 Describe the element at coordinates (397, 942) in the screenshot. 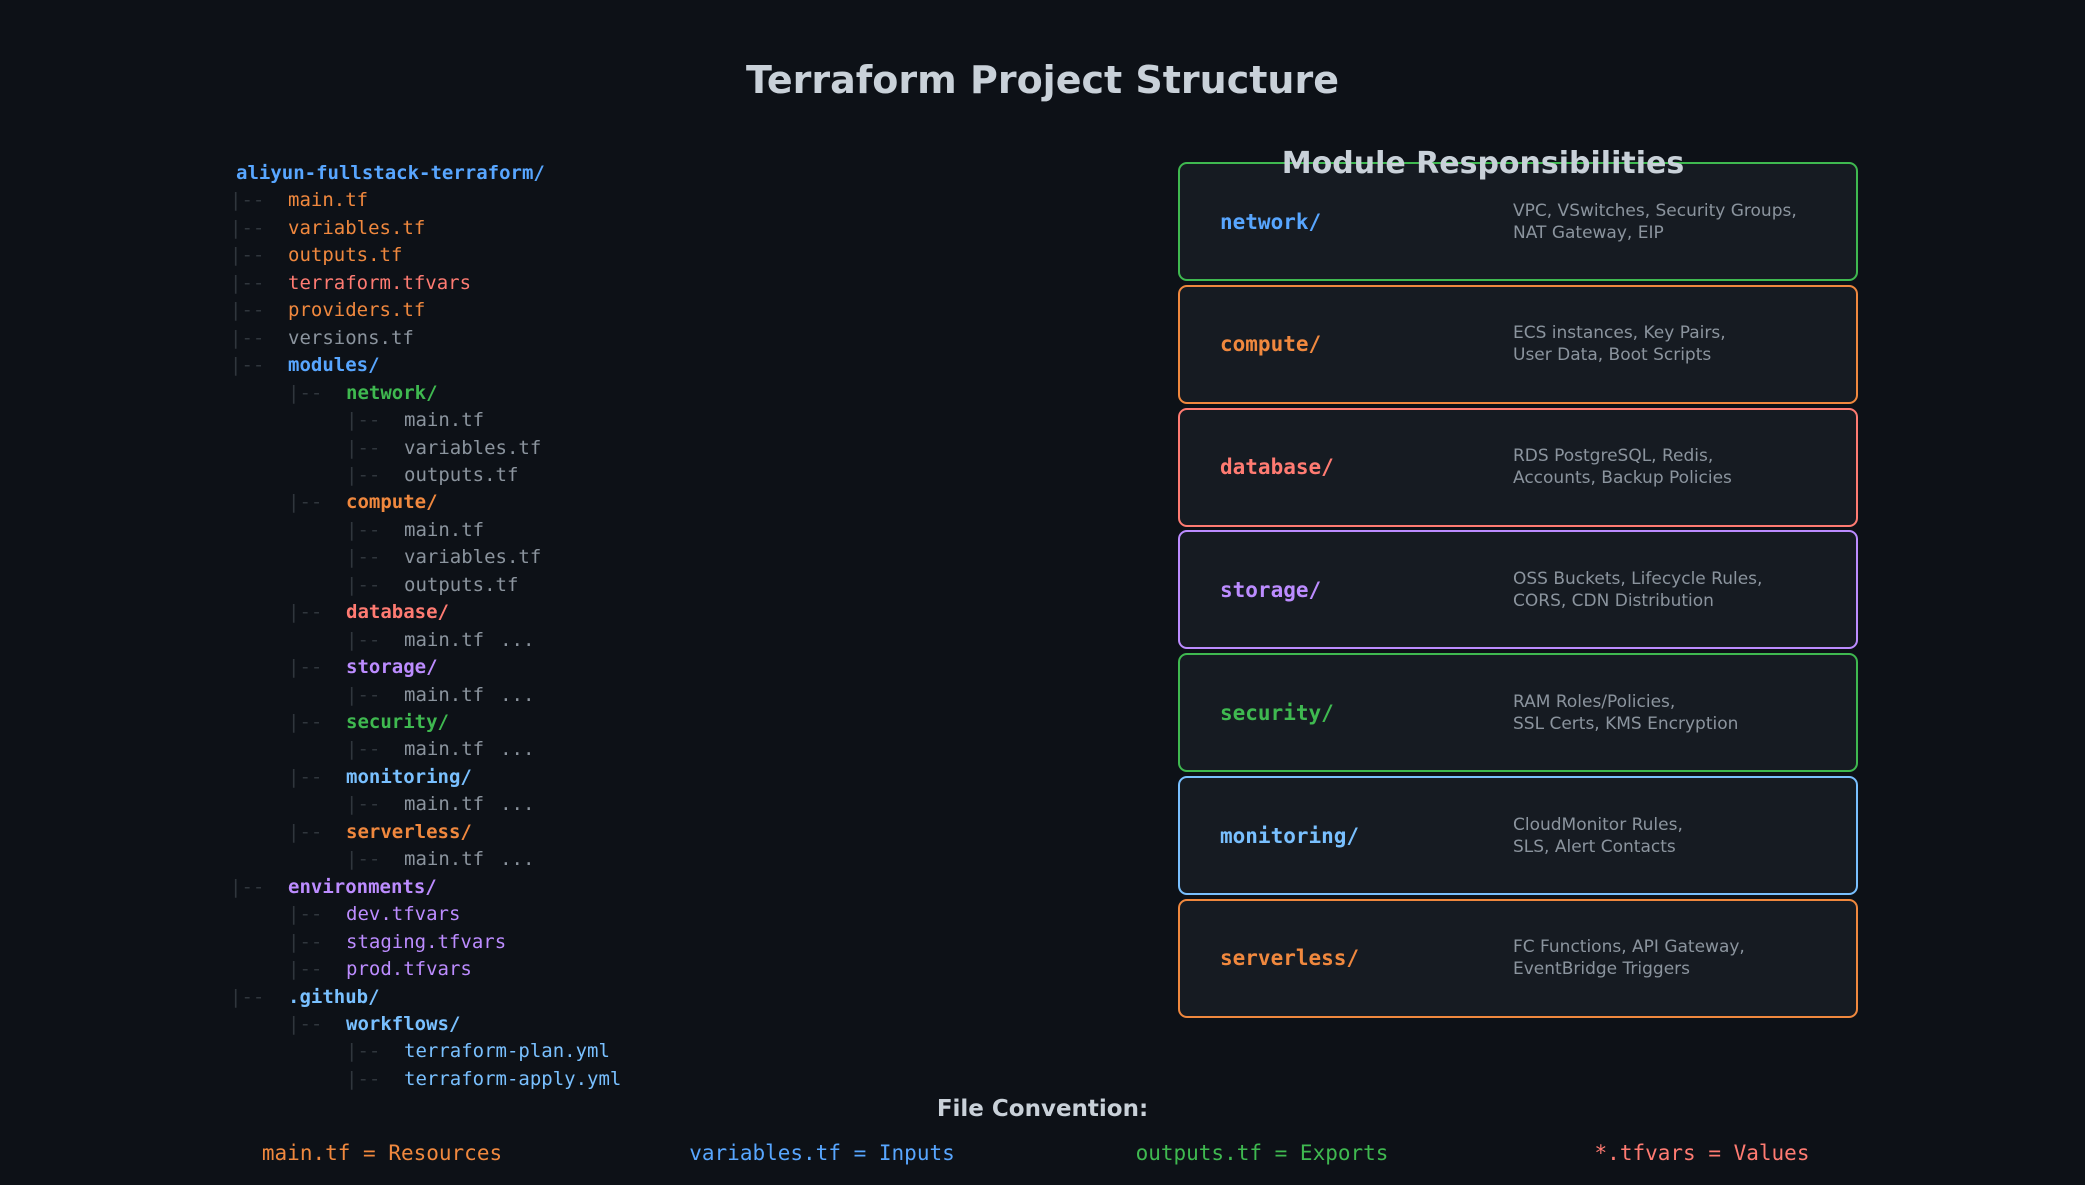

I see `tree-file: |-- staging.tfvars` at that location.